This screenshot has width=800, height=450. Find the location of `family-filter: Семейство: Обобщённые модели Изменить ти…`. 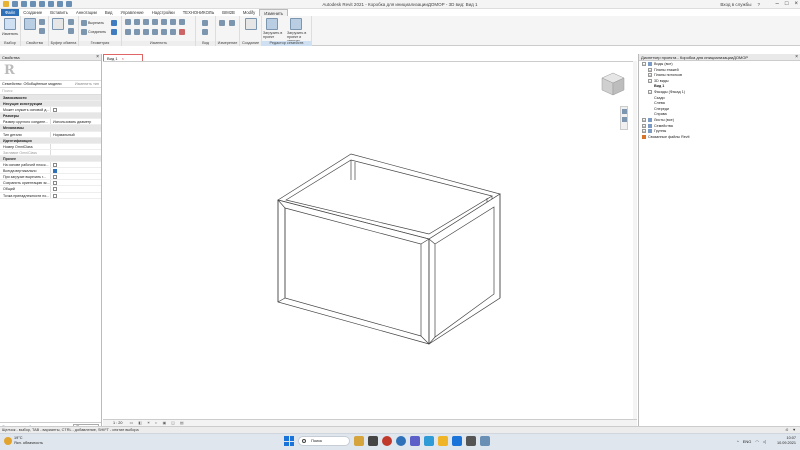

family-filter: Семейство: Обобщённые модели Изменить ти… is located at coordinates (50, 84).